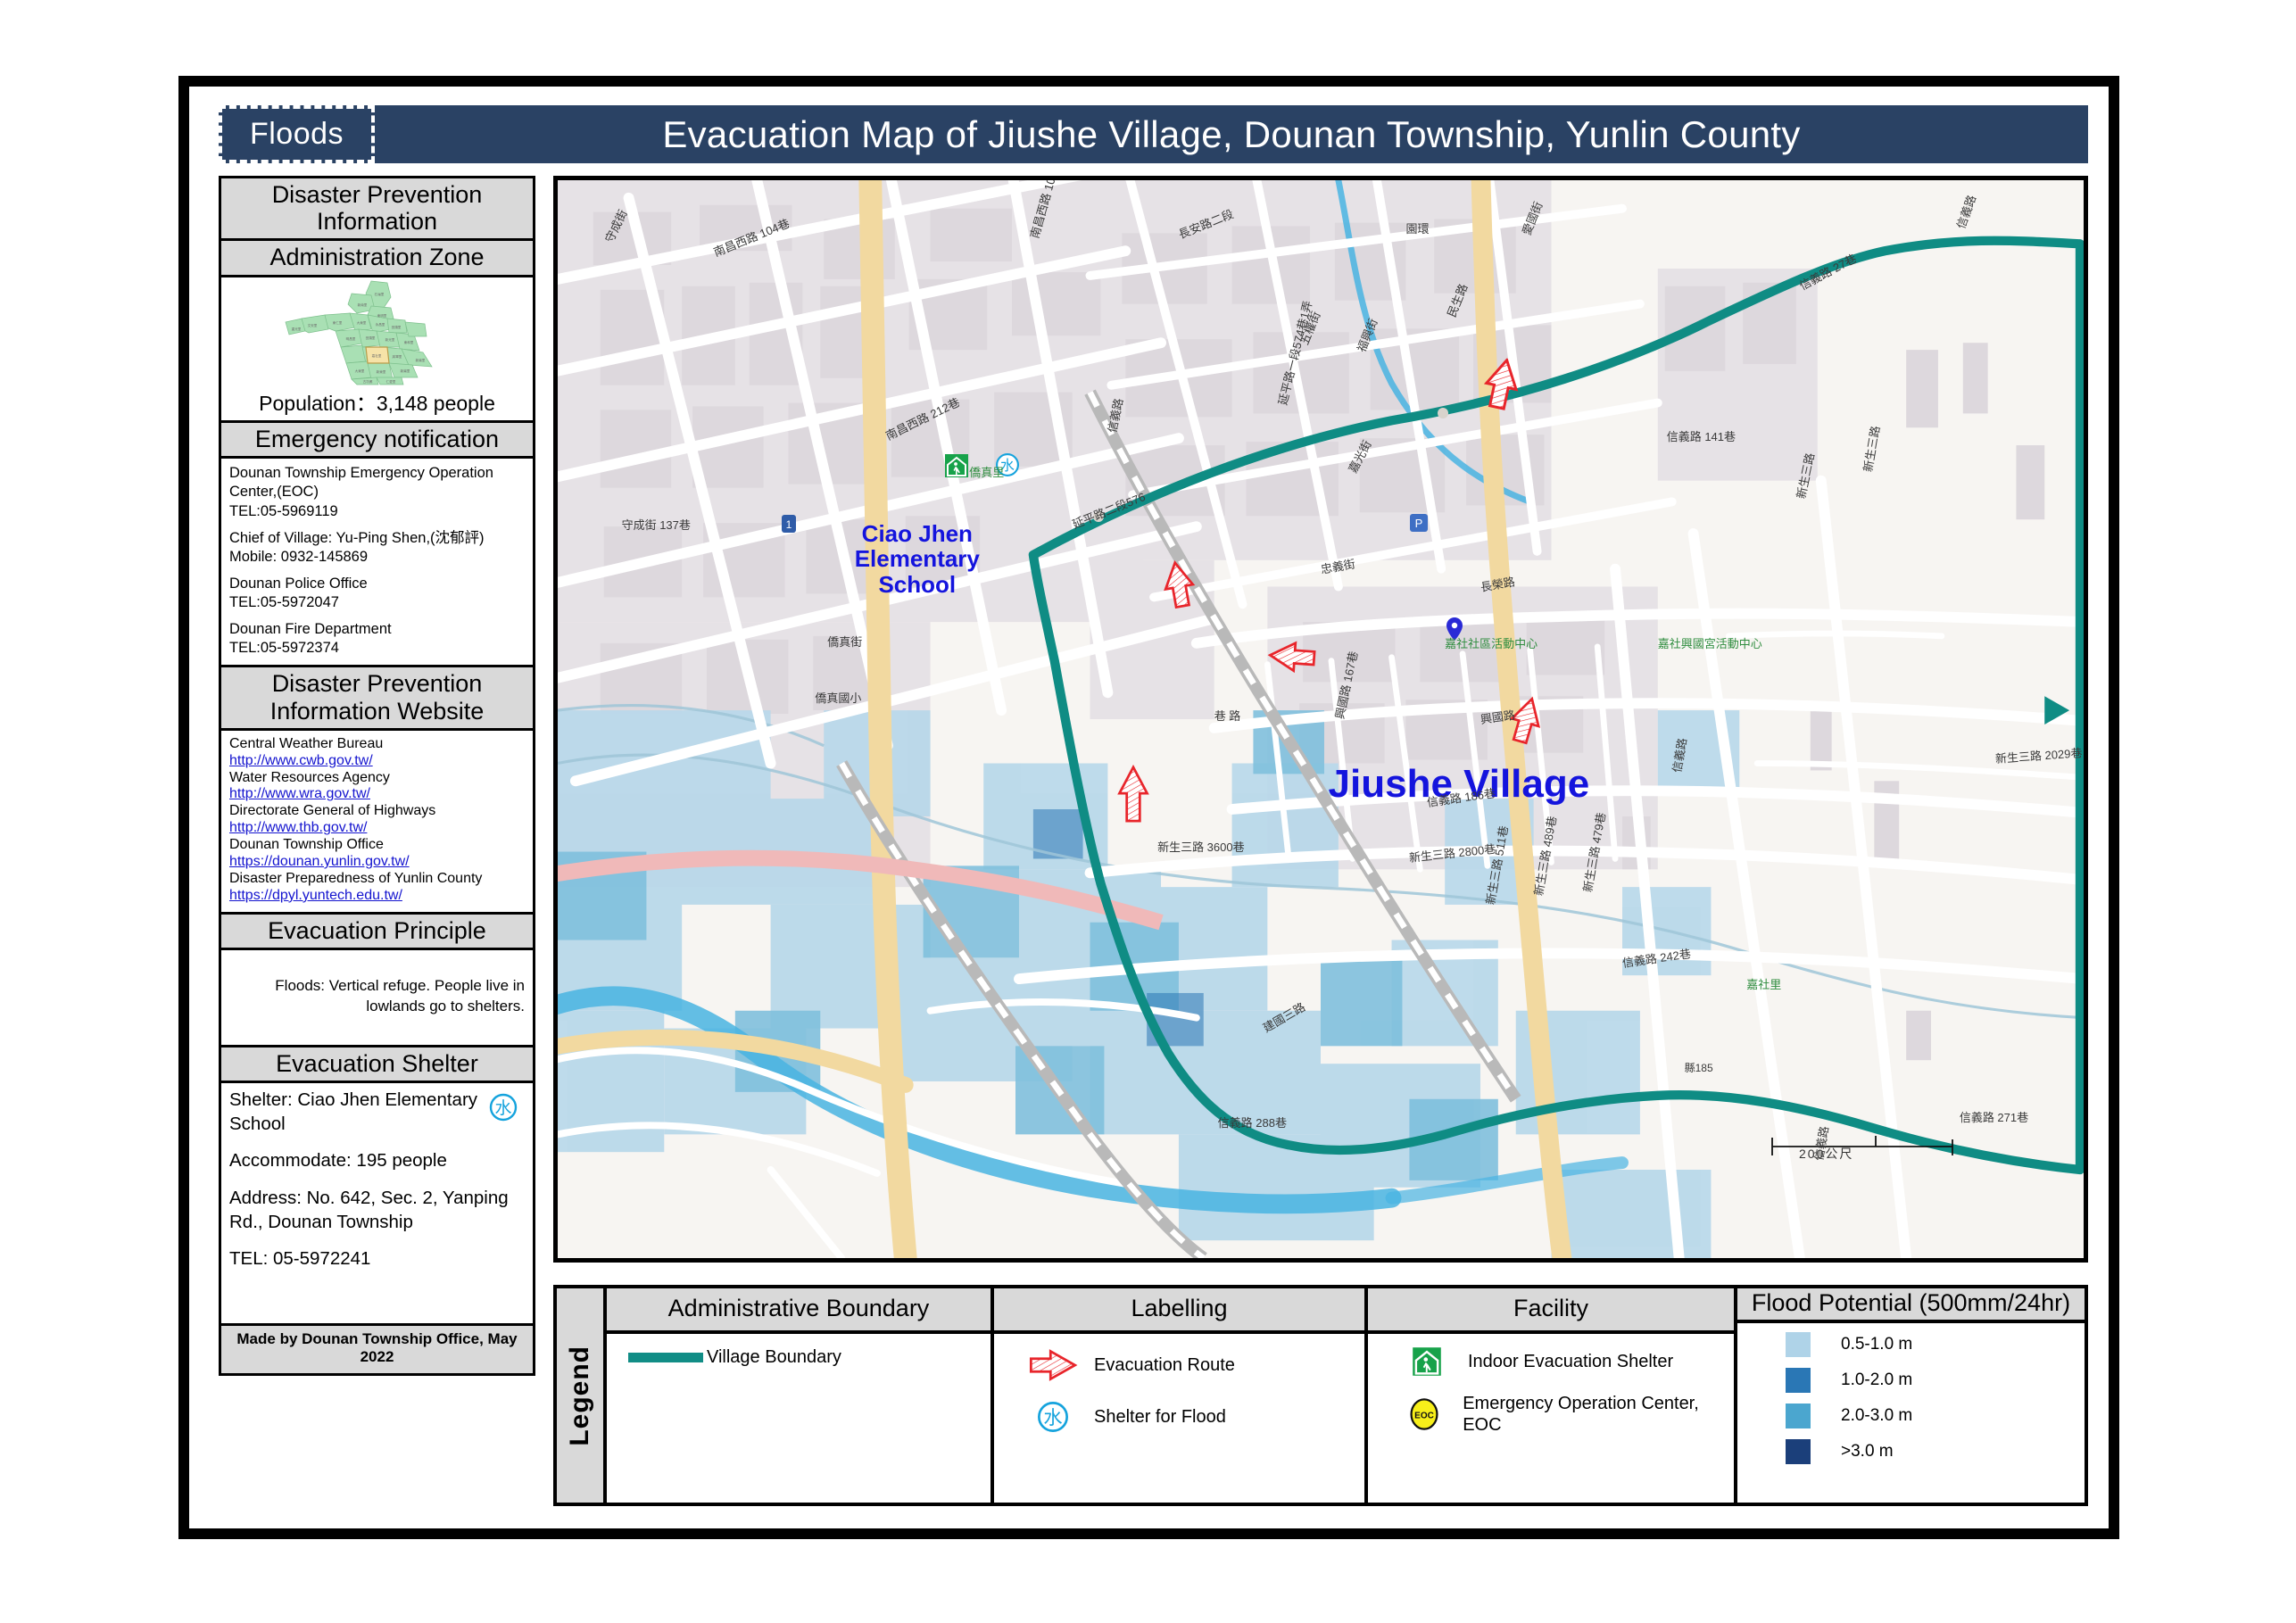 This screenshot has width=2296, height=1623. What do you see at coordinates (1424, 1415) in the screenshot?
I see `svg-text: EOC` at bounding box center [1424, 1415].